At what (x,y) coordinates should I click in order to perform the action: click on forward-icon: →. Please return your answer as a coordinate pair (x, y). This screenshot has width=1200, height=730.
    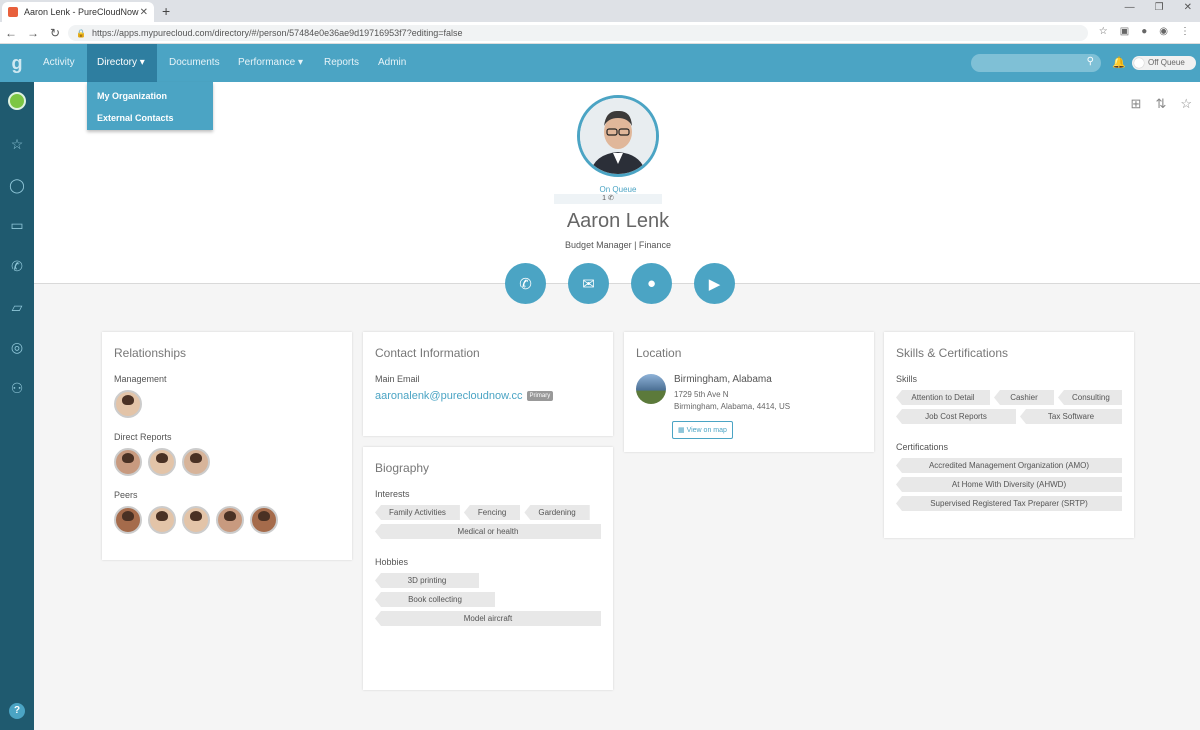
    Looking at the image, I should click on (33, 33).